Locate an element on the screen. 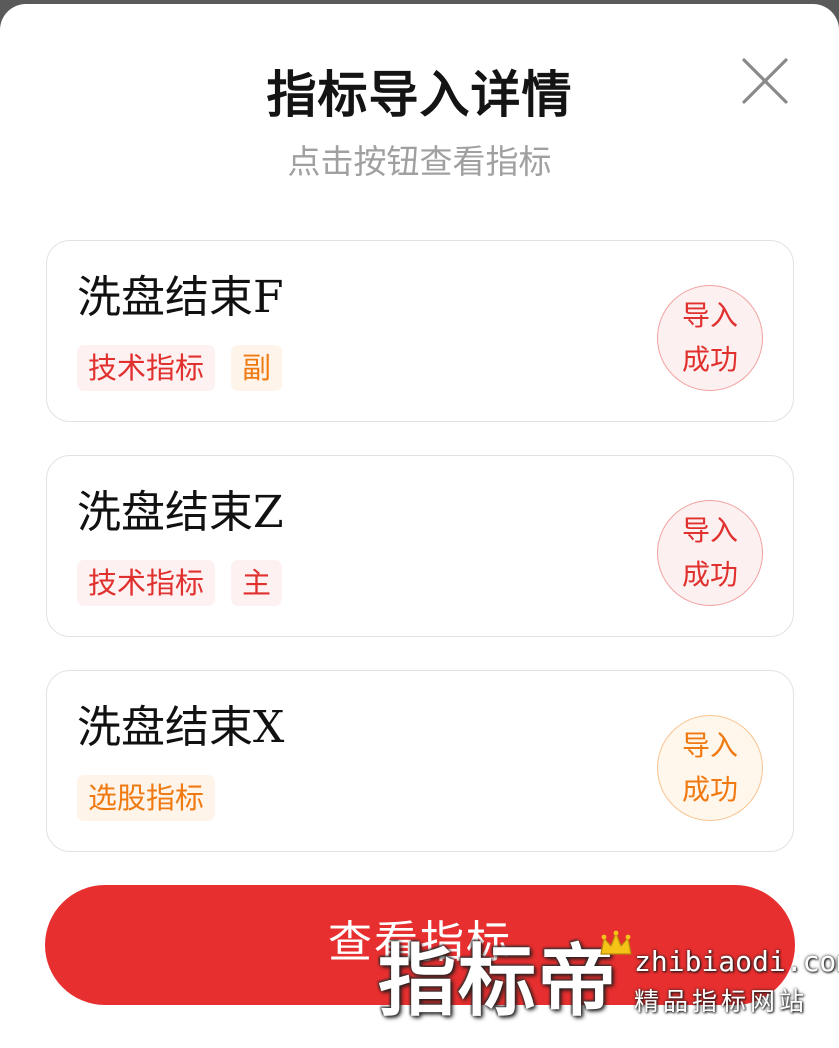 Image resolution: width=839 pixels, height=1048 pixels. dialog-subtitle: 点击按钮查看指标 is located at coordinates (419, 161).